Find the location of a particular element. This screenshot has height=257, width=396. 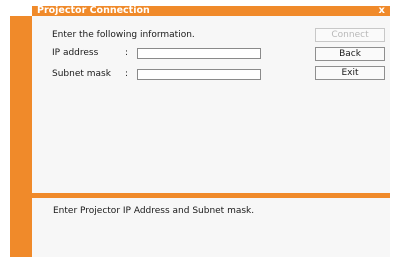

title-bar: Projector Connection x is located at coordinates (211, 10).